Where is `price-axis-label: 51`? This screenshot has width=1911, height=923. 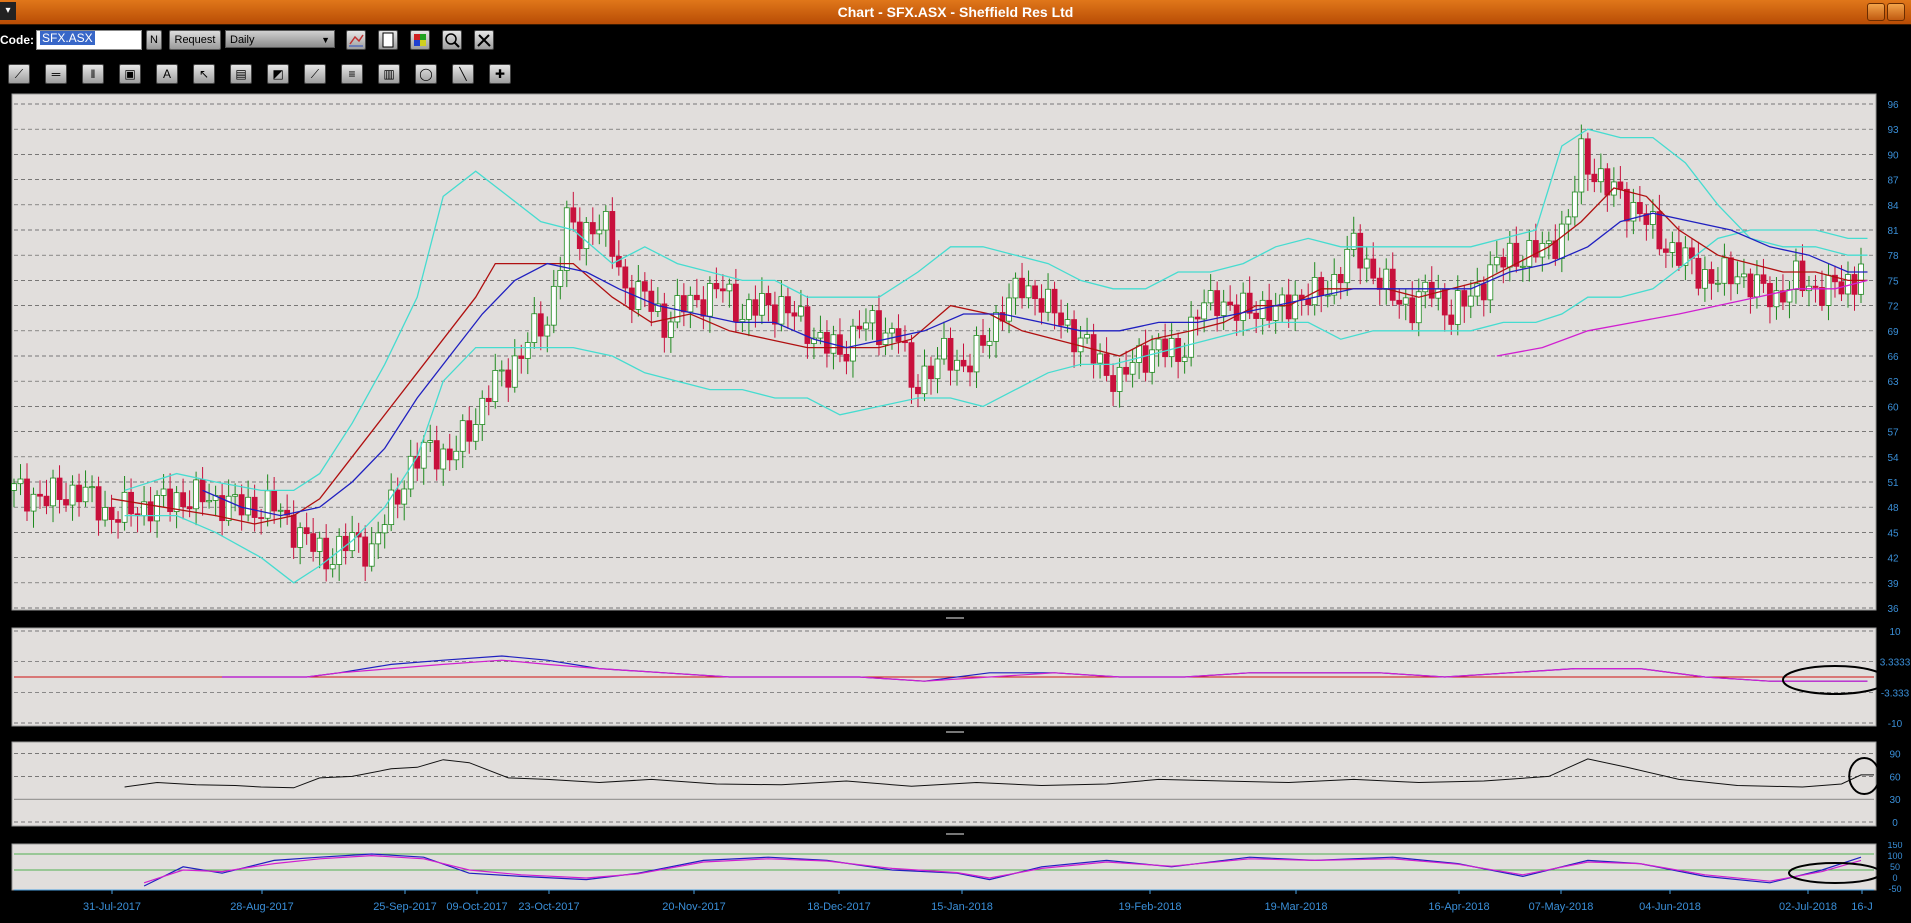
price-axis-label: 51 is located at coordinates (1893, 483).